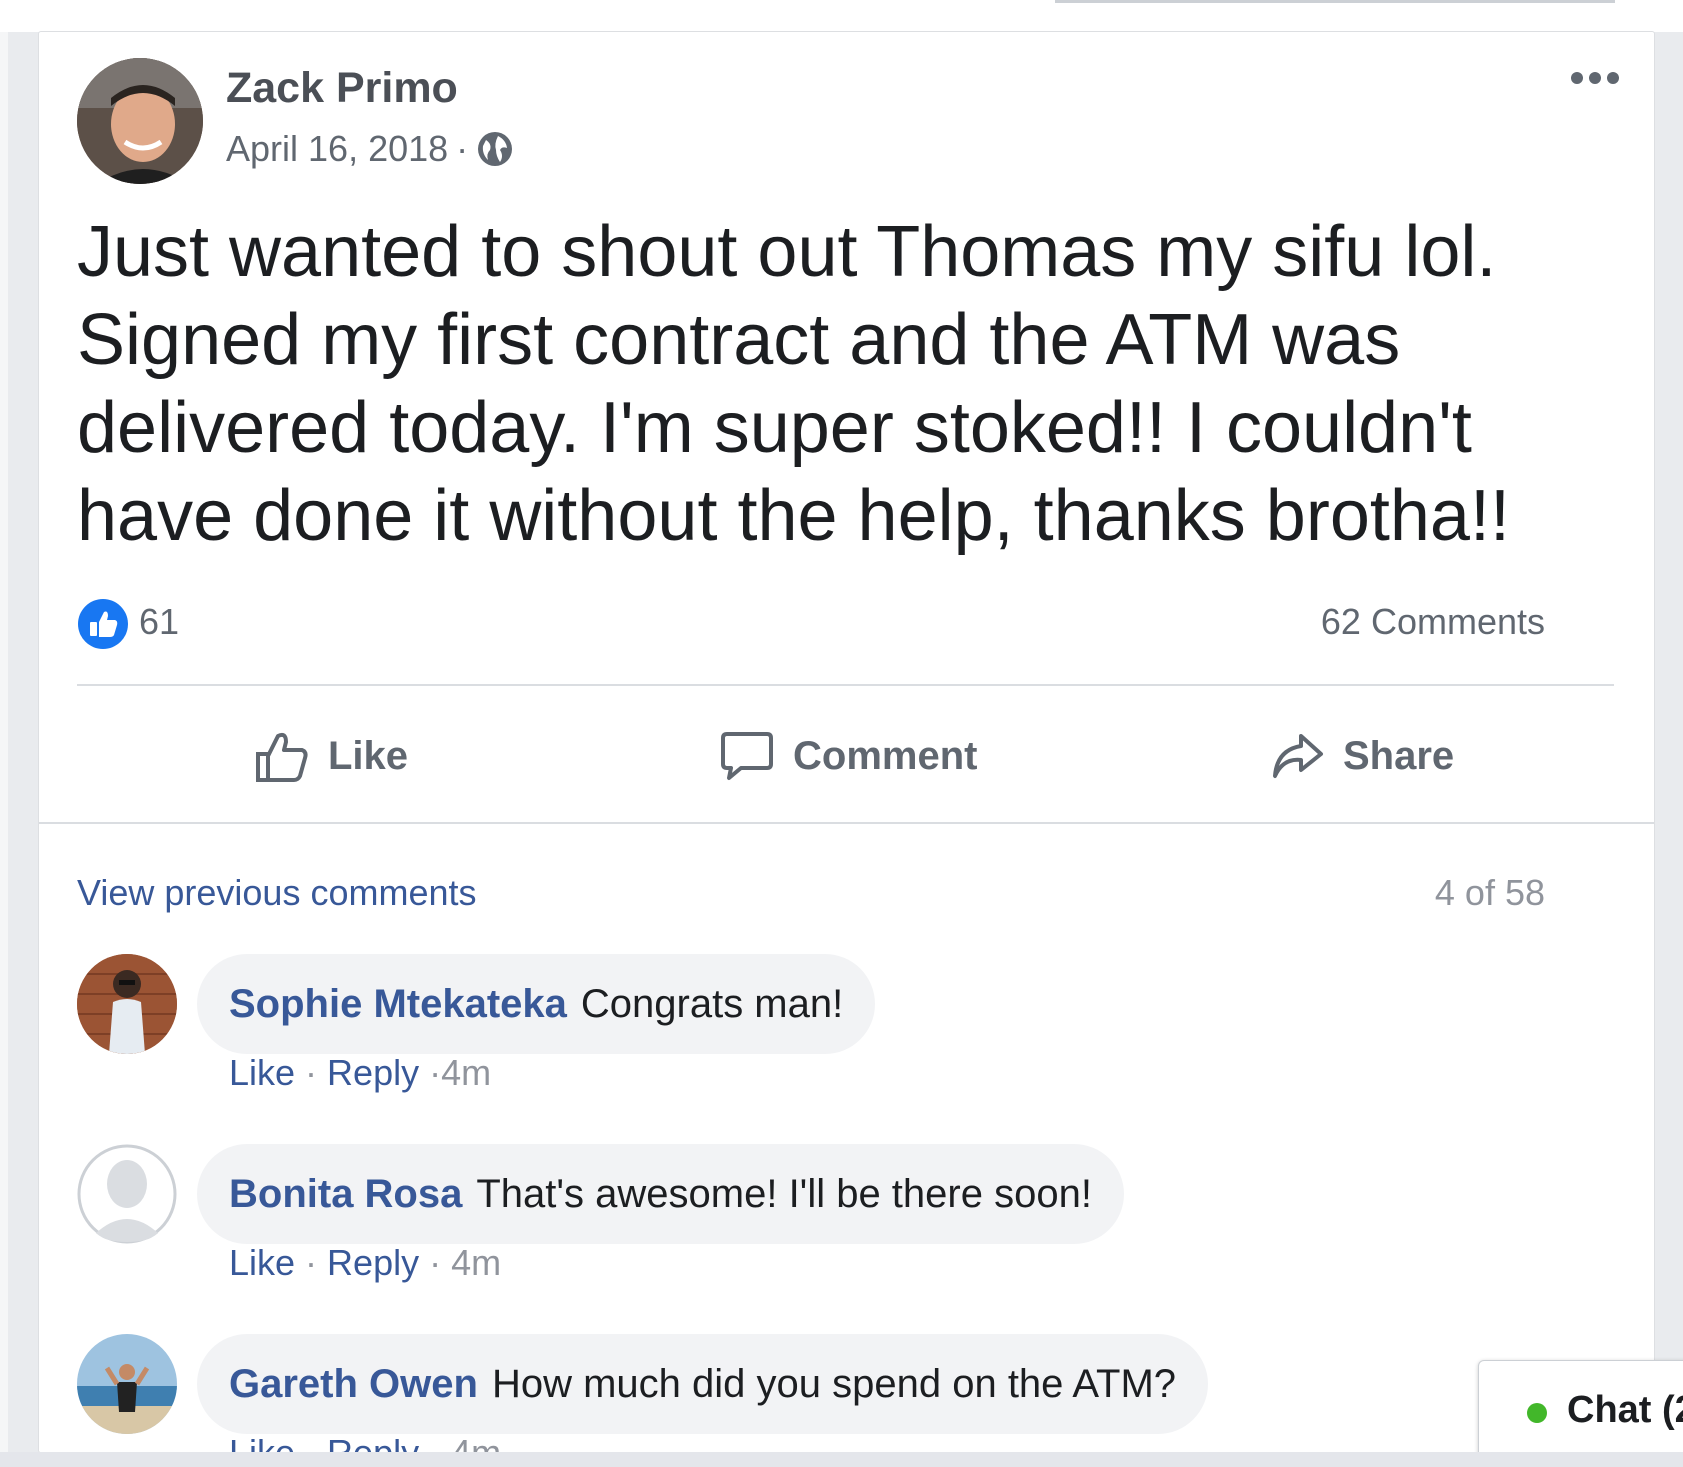 Image resolution: width=1683 pixels, height=1467 pixels. What do you see at coordinates (1335, 1) in the screenshot?
I see `top-bar` at bounding box center [1335, 1].